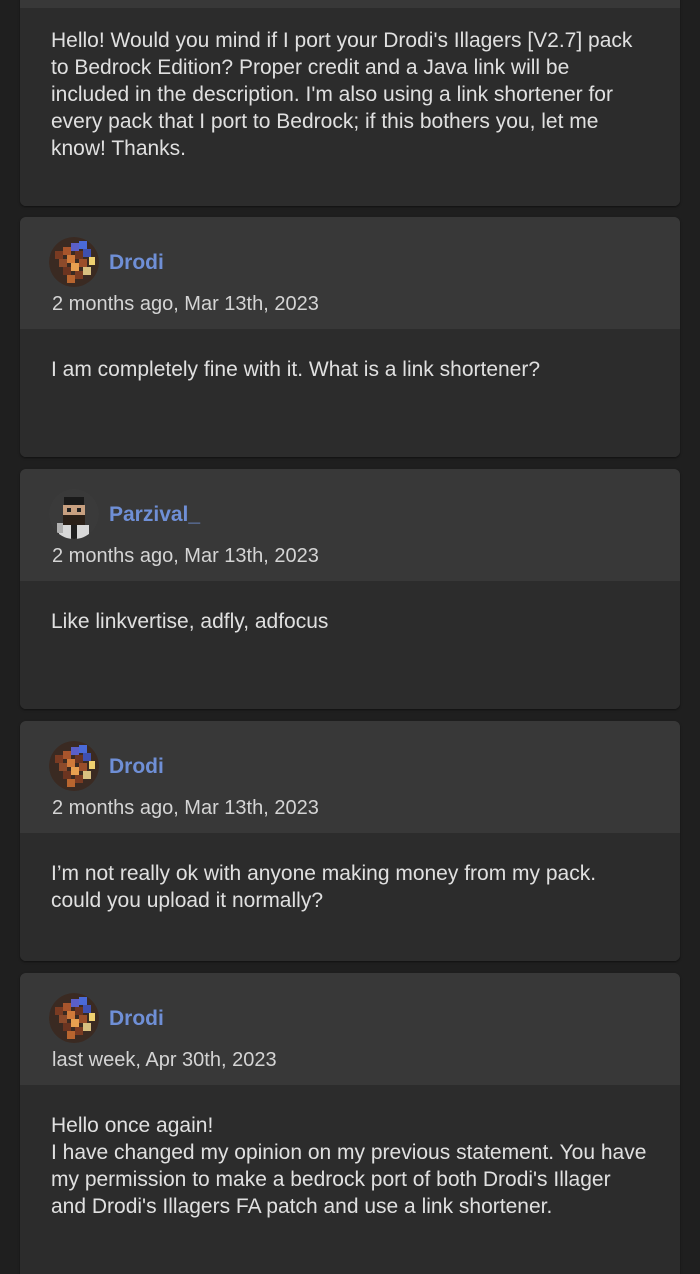 The width and height of the screenshot is (700, 1274). What do you see at coordinates (350, 4) in the screenshot?
I see `comment-header` at bounding box center [350, 4].